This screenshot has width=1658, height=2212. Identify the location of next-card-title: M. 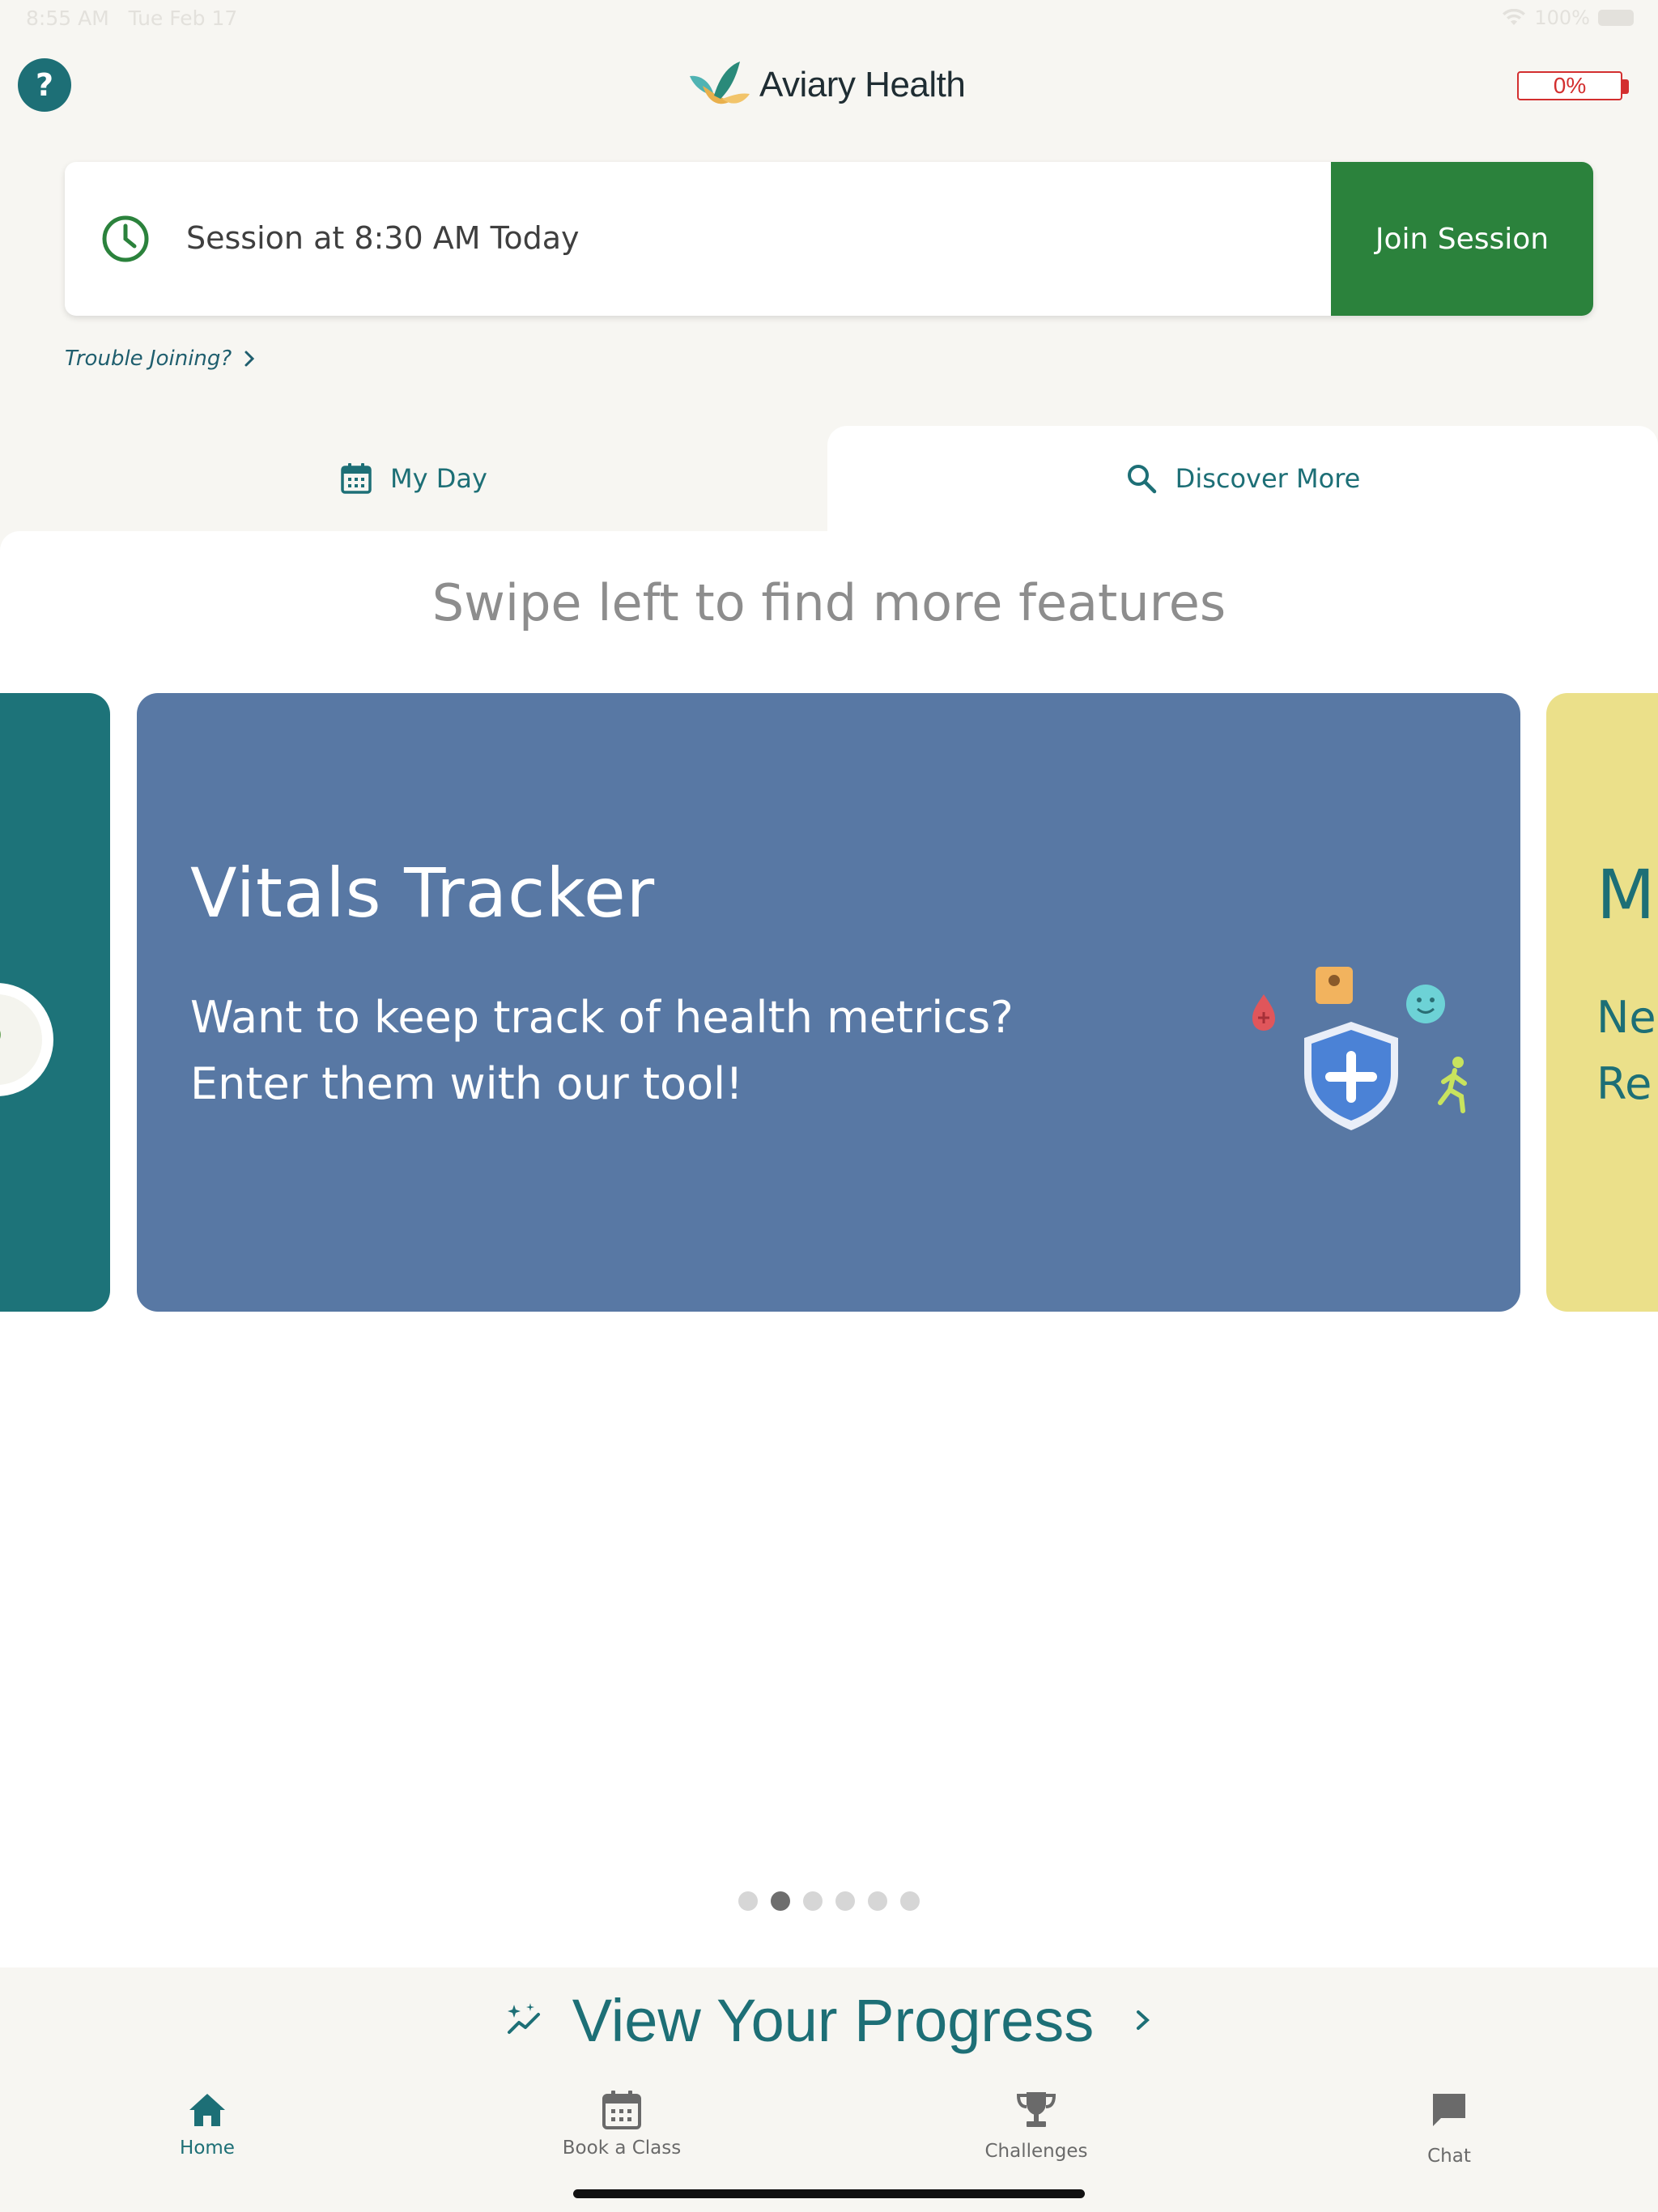
(1626, 894).